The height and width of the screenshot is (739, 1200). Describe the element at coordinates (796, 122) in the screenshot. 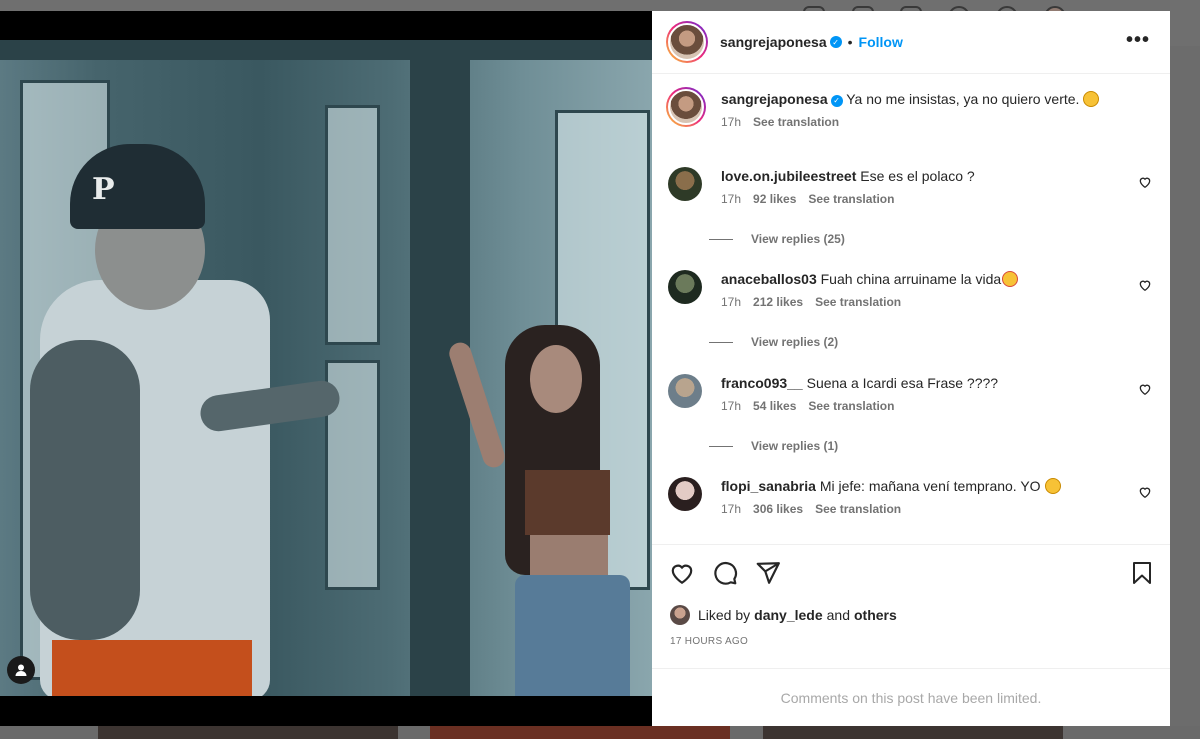

I see `caption-see-translation: See translation` at that location.